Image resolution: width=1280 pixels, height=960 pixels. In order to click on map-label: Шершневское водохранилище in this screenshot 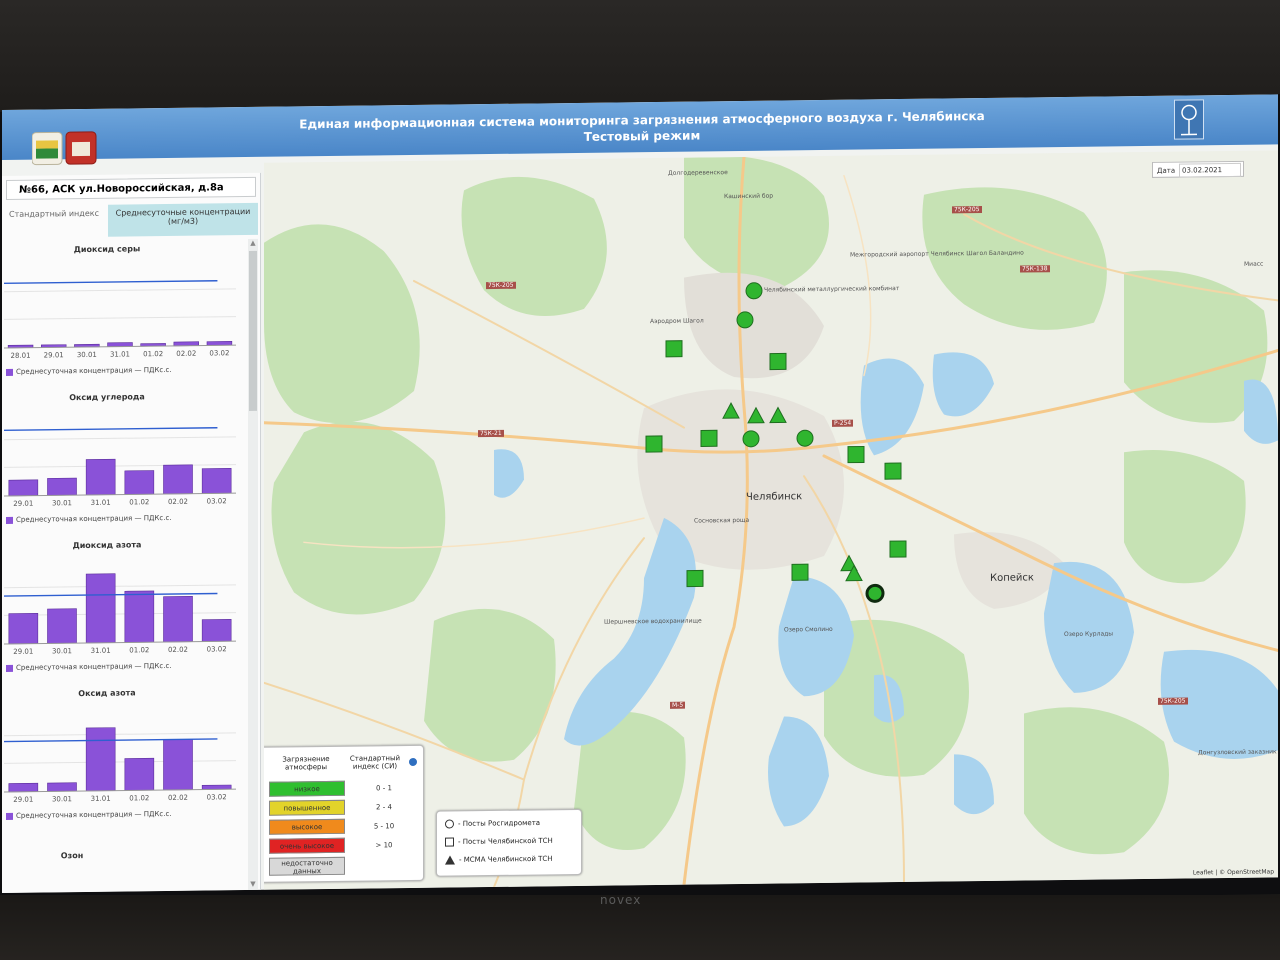, I will do `click(653, 621)`.